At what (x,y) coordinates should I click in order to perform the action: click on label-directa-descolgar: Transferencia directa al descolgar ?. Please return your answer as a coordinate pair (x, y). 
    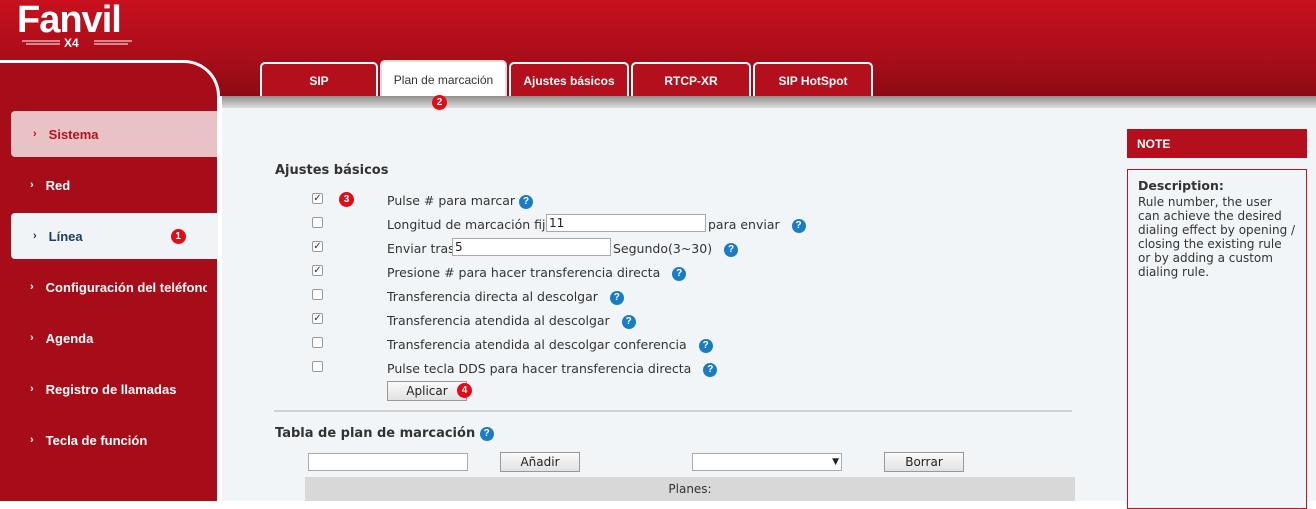
    Looking at the image, I should click on (505, 297).